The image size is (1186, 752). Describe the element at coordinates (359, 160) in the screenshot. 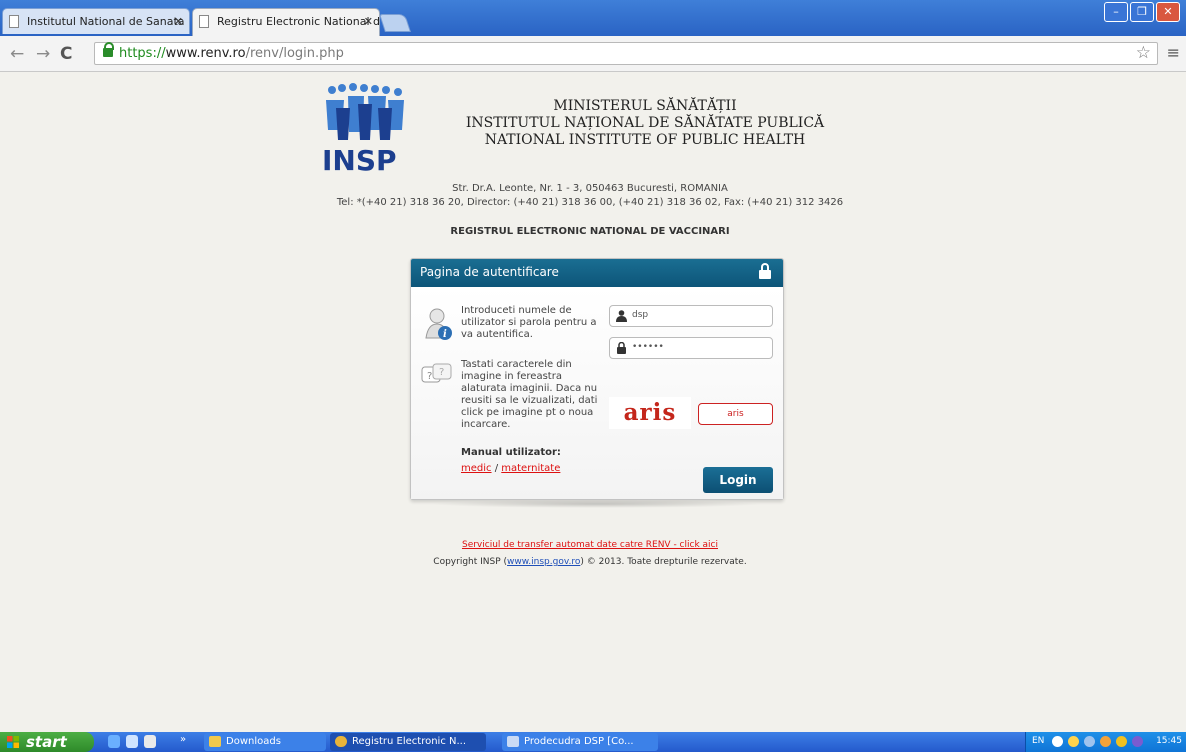

I see `logo-text: INSP` at that location.